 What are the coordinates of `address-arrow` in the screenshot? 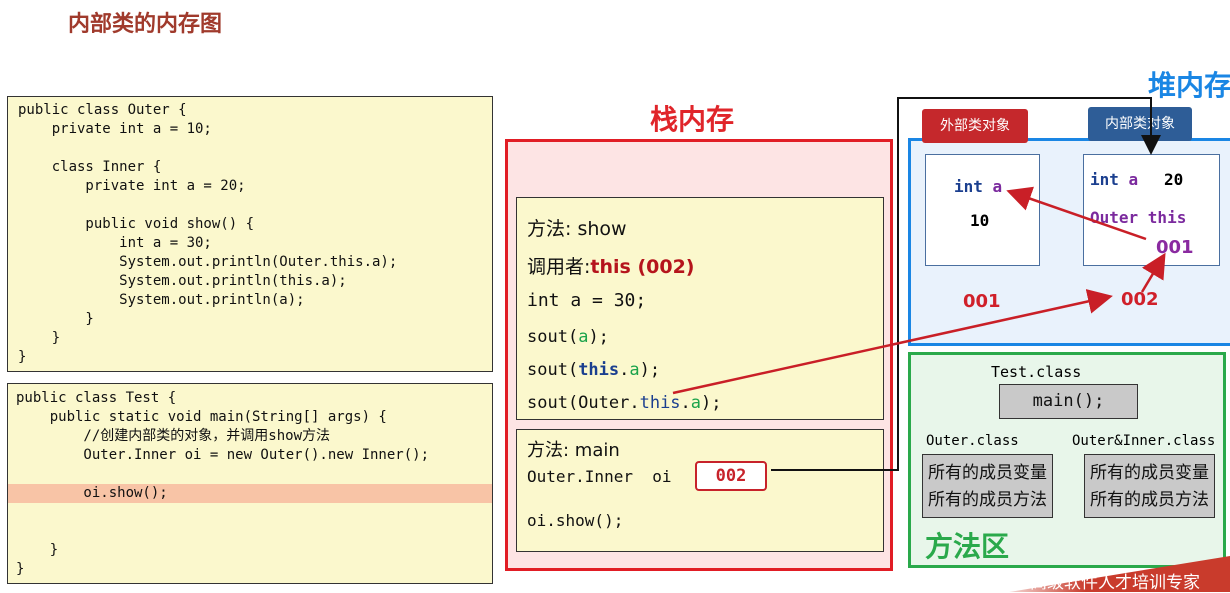 It's located at (1153, 272).